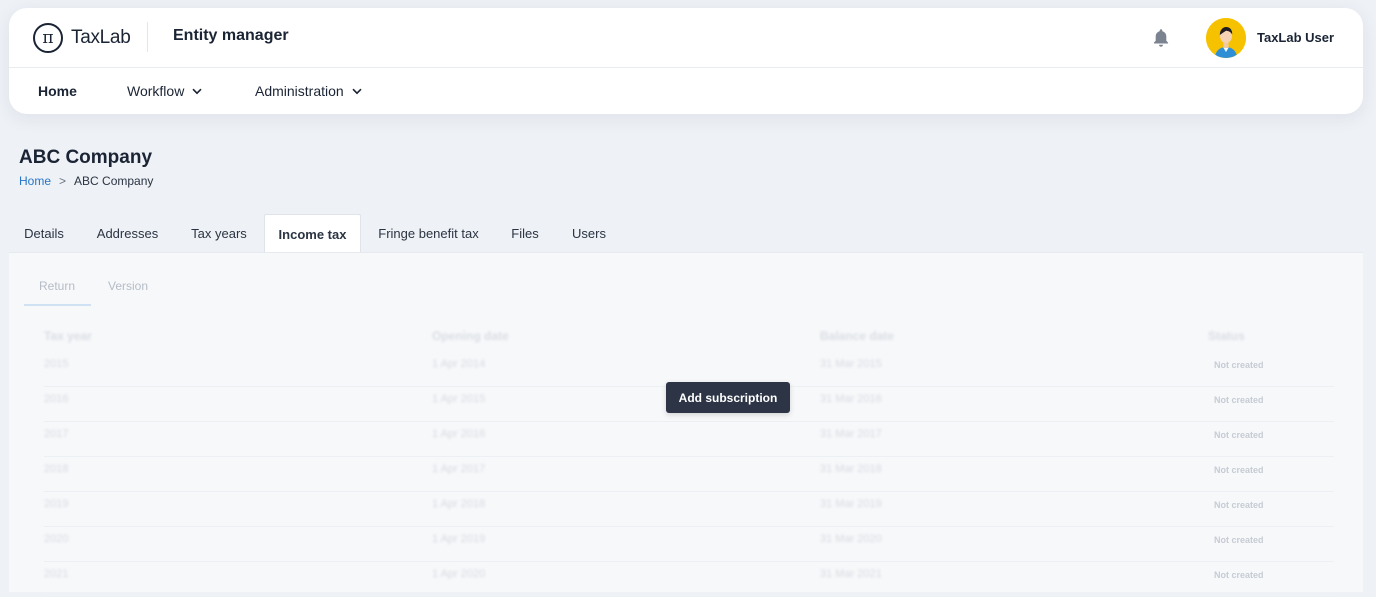 This screenshot has height=597, width=1376. I want to click on cell-opening-date: 1 Apr 2015, so click(459, 399).